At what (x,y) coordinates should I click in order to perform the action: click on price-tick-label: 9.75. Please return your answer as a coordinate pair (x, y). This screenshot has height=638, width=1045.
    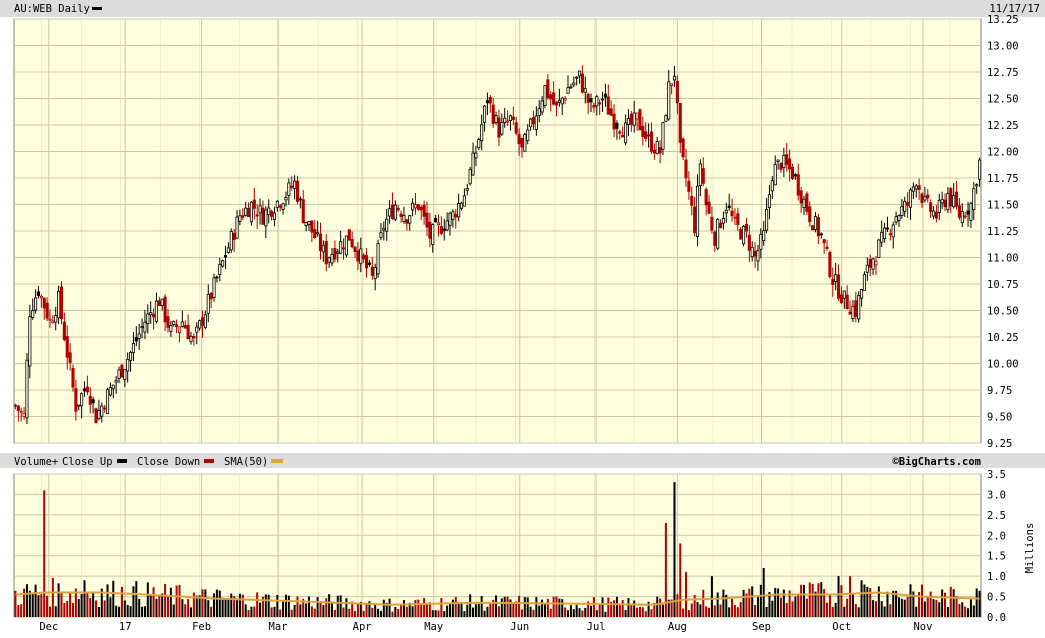
    Looking at the image, I should click on (999, 391).